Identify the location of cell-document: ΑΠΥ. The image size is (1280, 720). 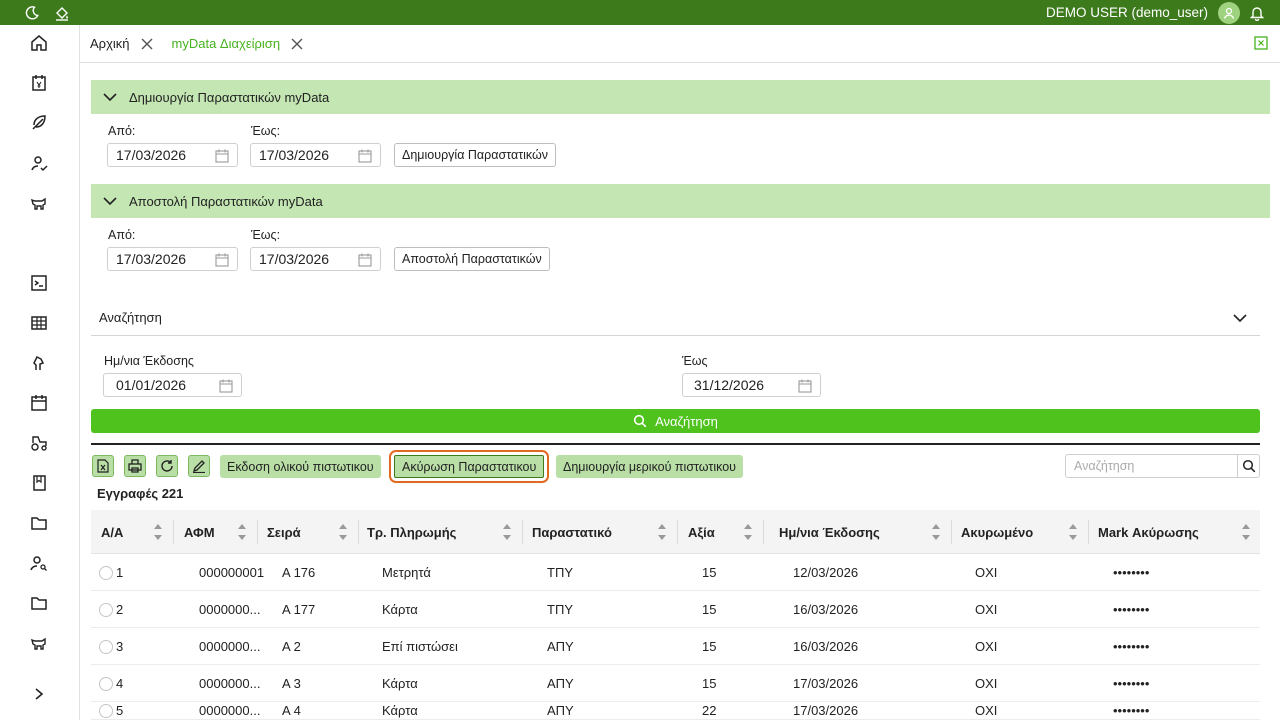
(560, 710).